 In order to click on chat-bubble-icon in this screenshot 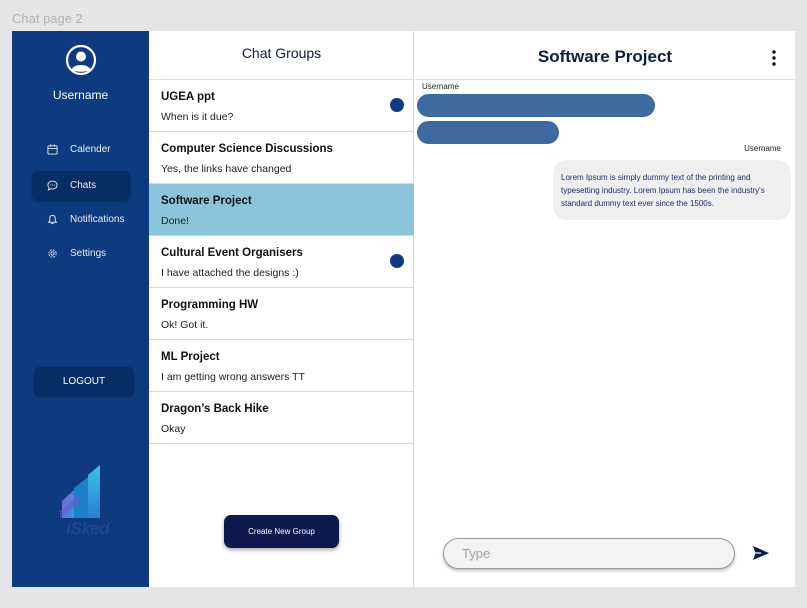, I will do `click(52, 185)`.